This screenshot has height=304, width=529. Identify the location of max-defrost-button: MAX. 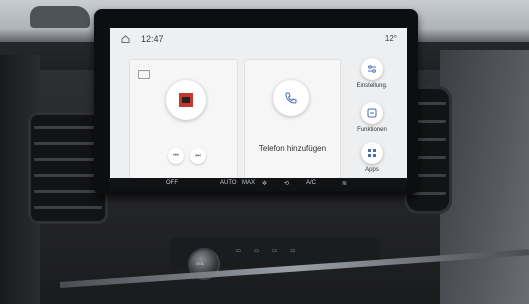
(248, 183).